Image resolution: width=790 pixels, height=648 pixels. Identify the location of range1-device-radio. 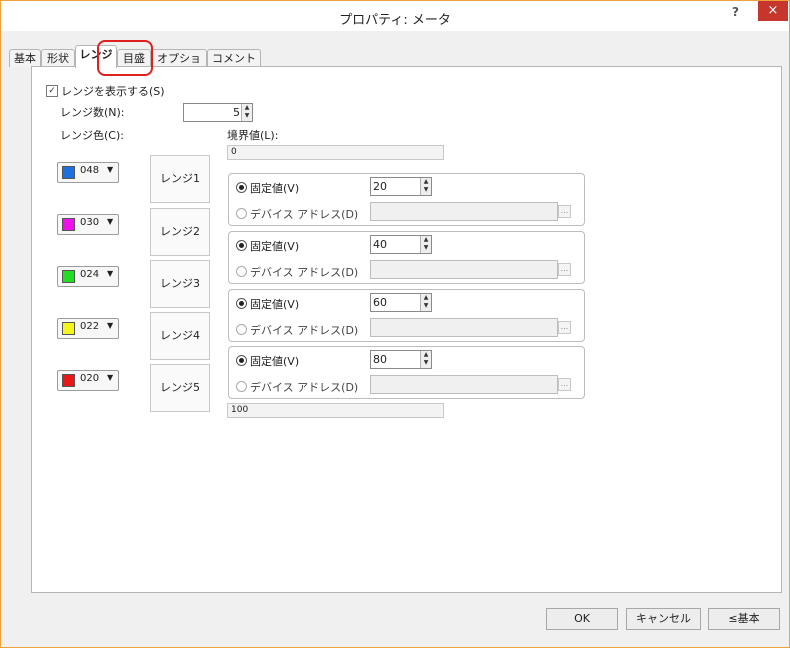
(241, 213).